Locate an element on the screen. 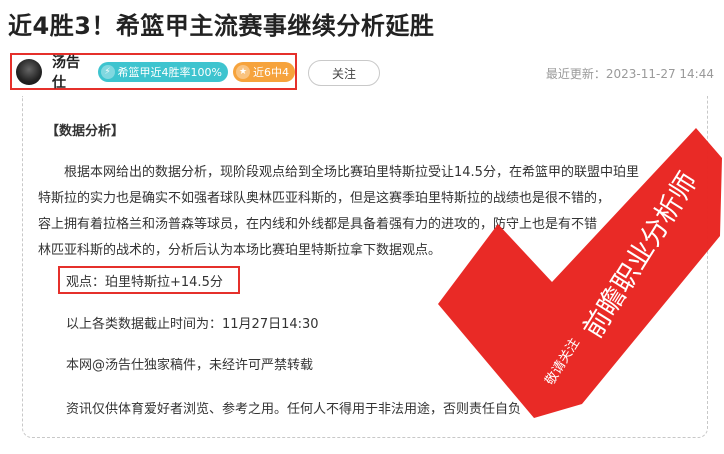 The height and width of the screenshot is (454, 724). view-point-highlight: 观点：珀里特斯拉+14.5分 is located at coordinates (149, 280).